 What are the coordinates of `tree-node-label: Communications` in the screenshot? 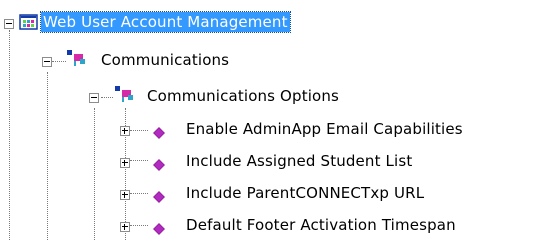 It's located at (165, 60).